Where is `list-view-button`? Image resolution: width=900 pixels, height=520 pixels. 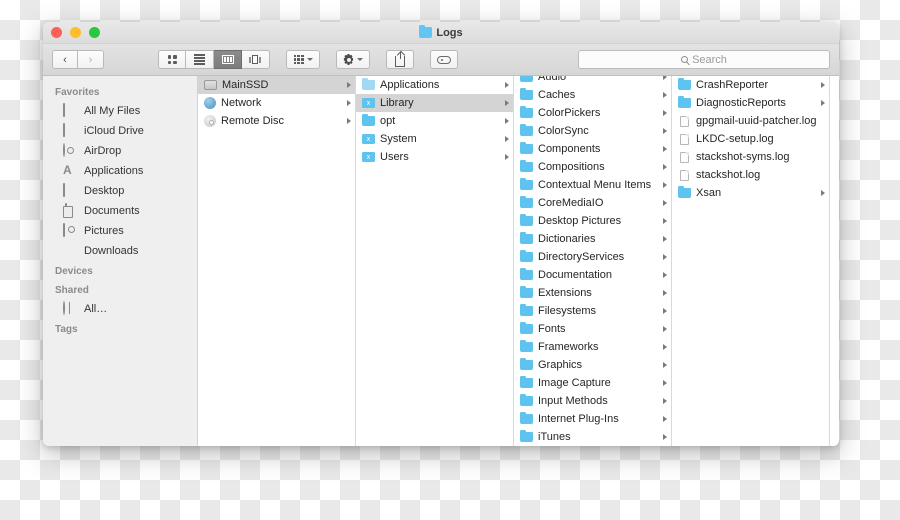
list-view-button is located at coordinates (200, 59).